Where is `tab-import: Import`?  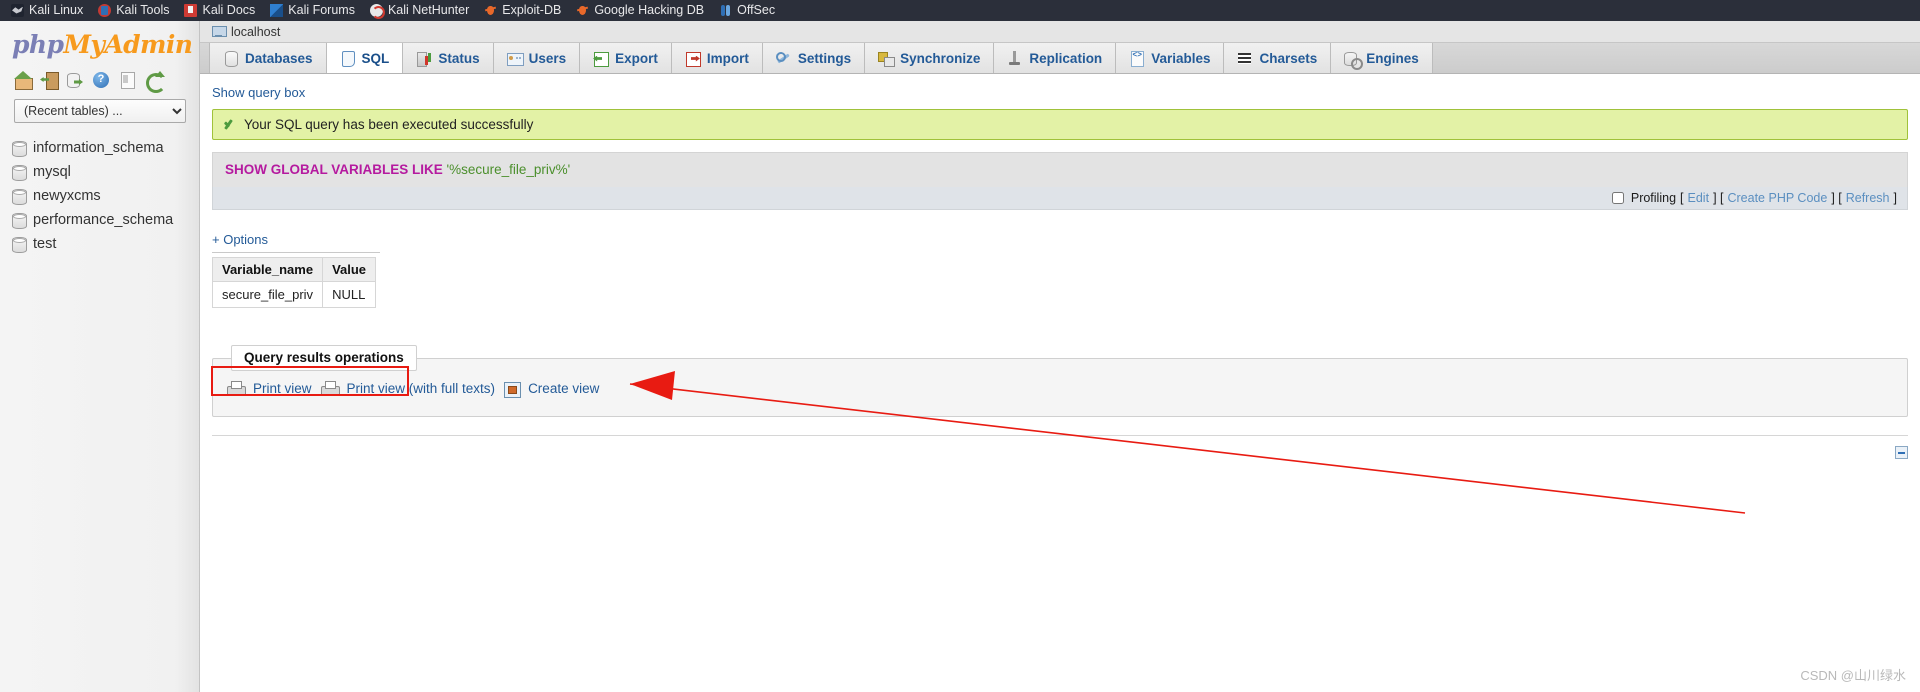 tab-import: Import is located at coordinates (717, 58).